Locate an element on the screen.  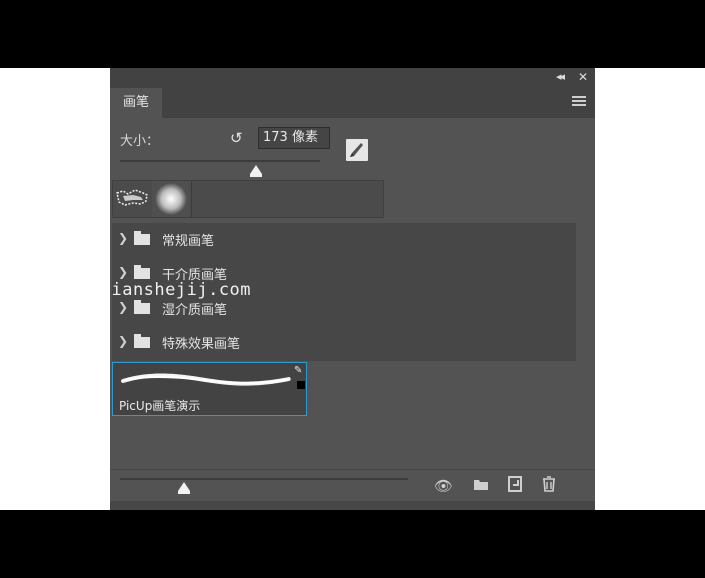
letterbox-bottom is located at coordinates (352, 544).